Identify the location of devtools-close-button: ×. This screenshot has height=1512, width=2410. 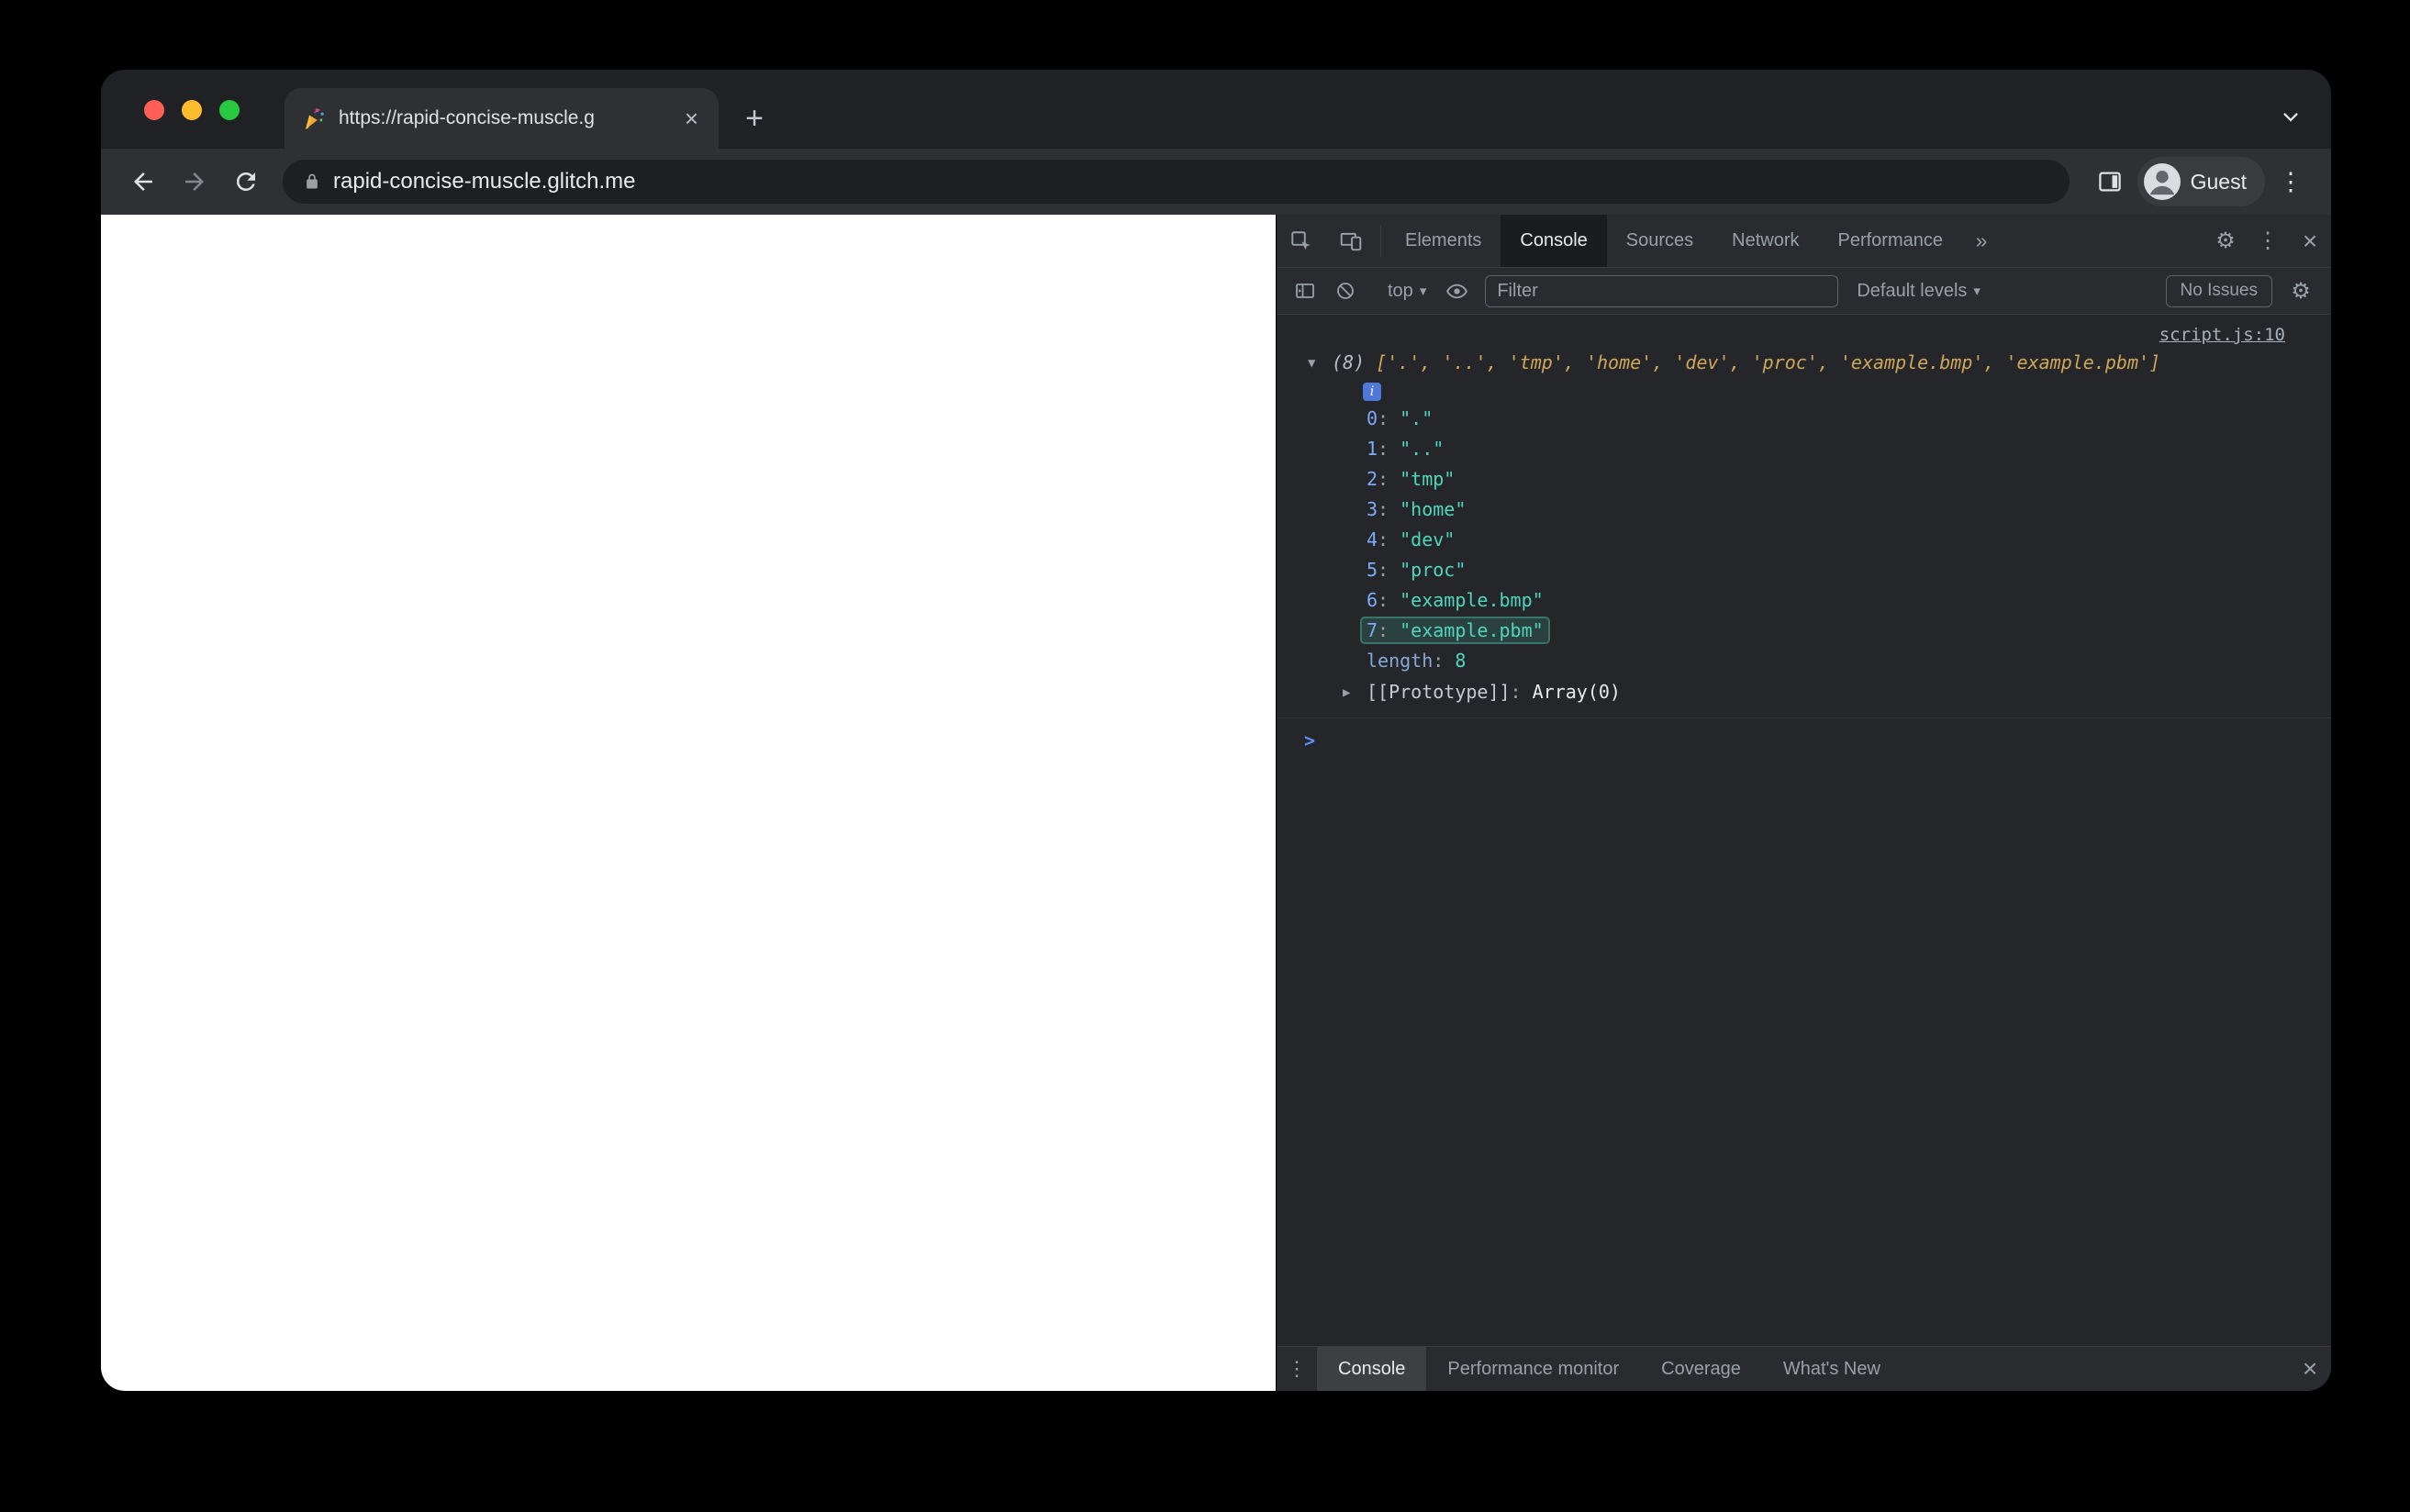
(2310, 241).